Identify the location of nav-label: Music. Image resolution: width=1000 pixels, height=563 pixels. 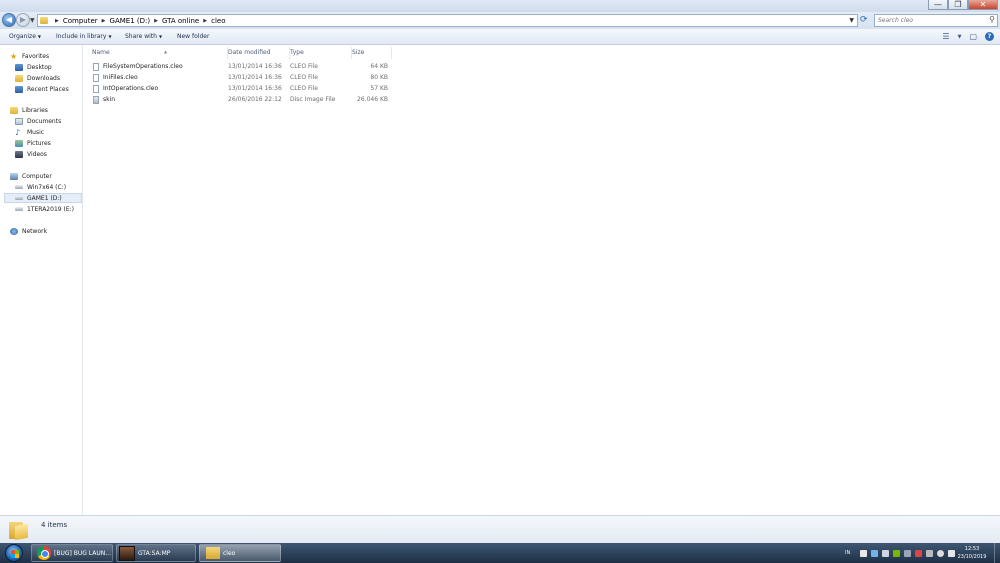
(36, 132).